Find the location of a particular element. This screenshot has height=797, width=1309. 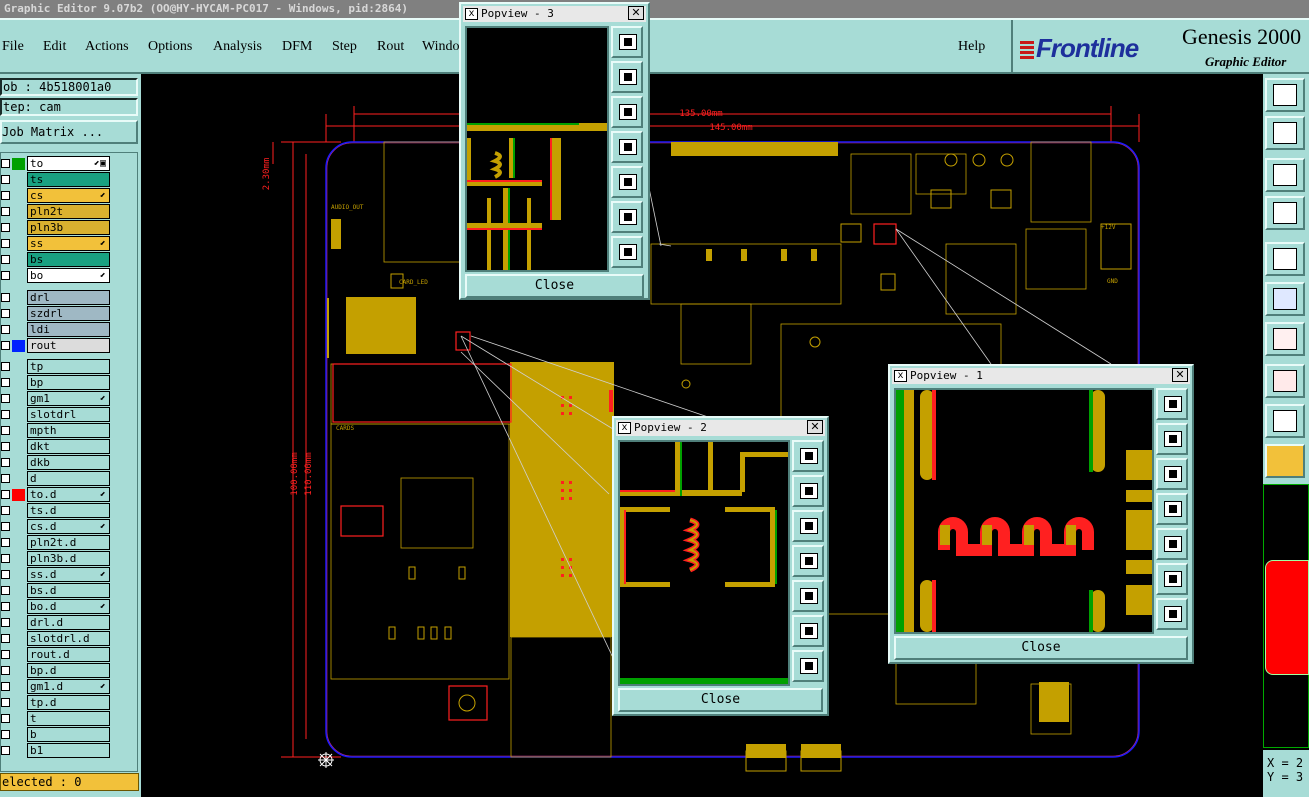

layer-row: t is located at coordinates (69, 718).